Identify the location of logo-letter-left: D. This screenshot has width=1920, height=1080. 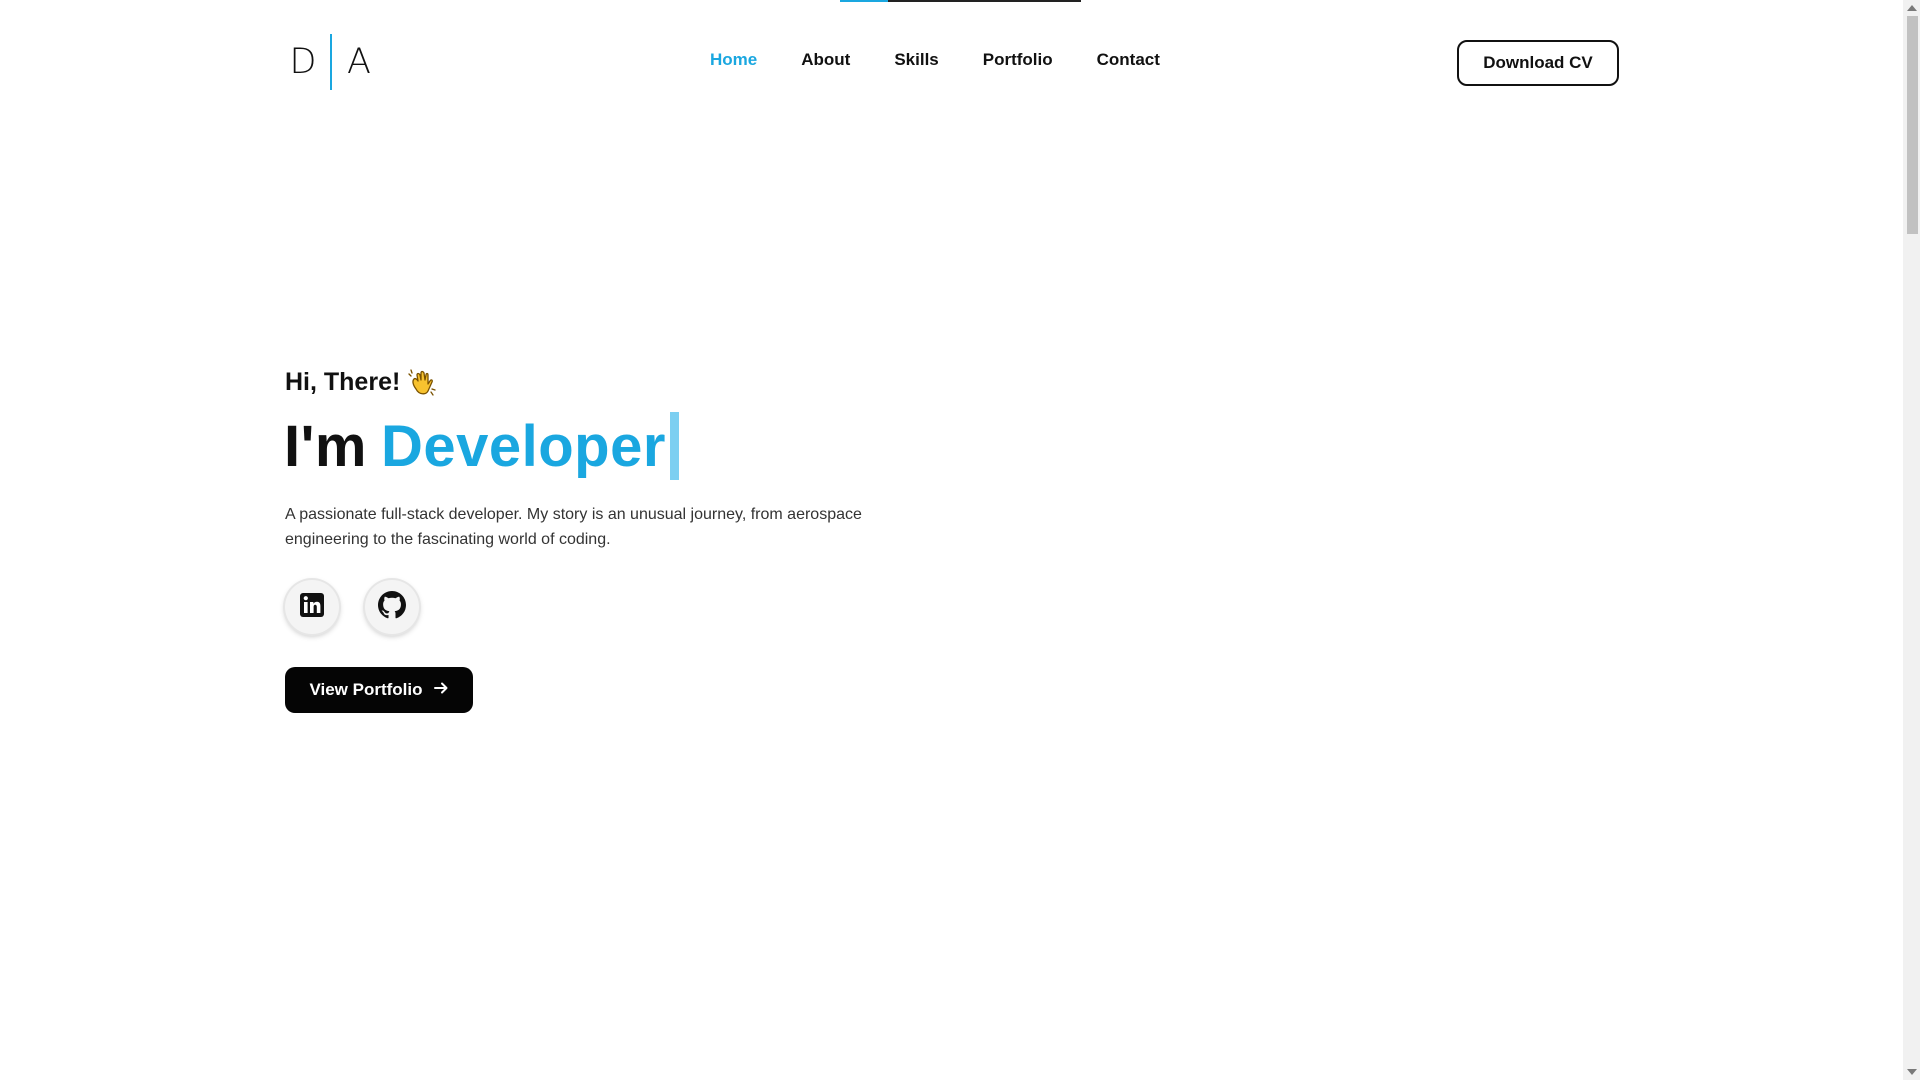
(303, 62).